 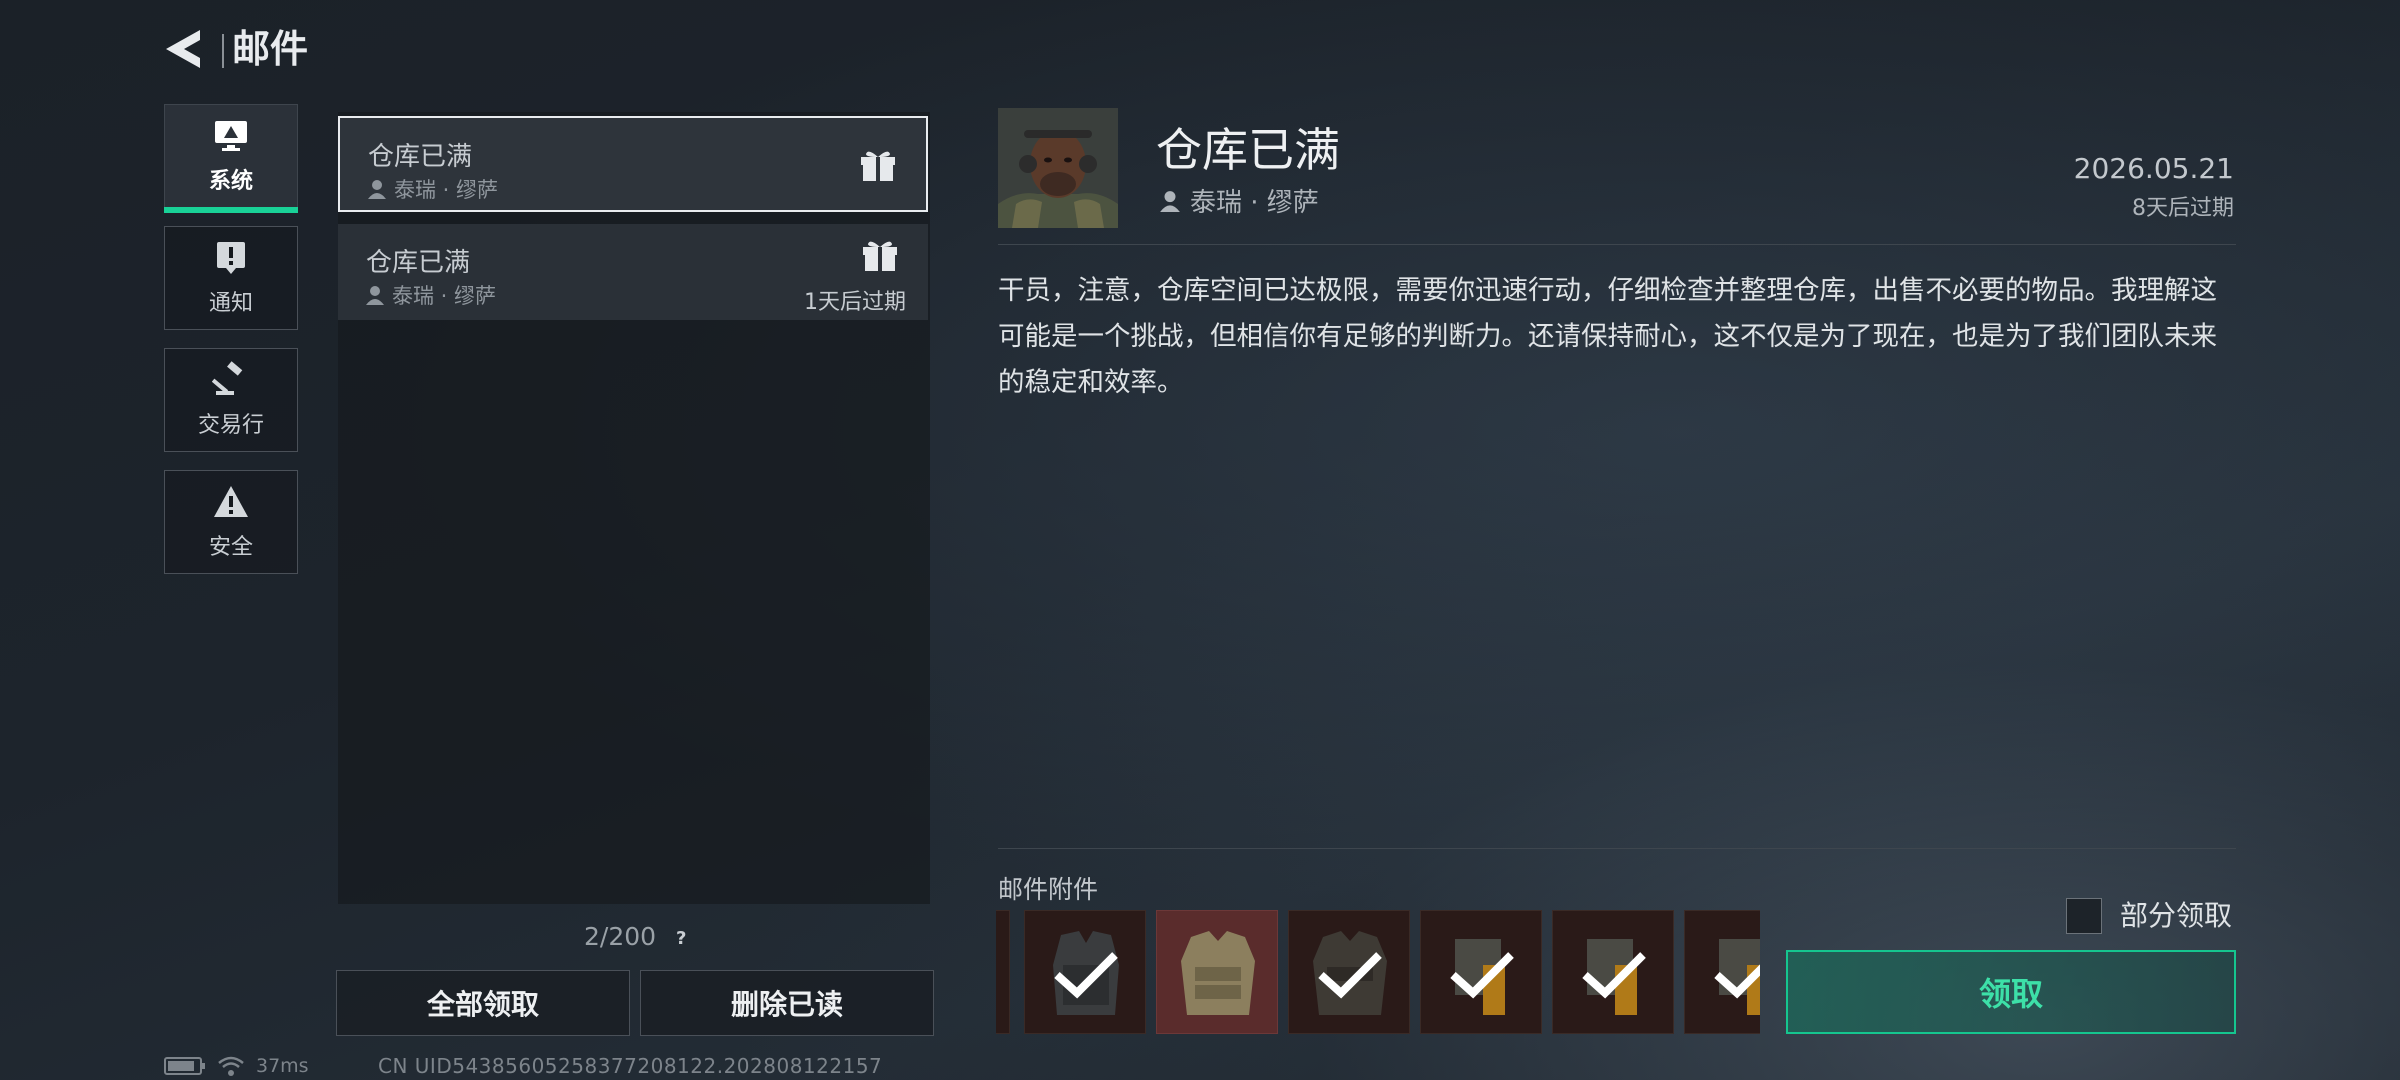 What do you see at coordinates (230, 181) in the screenshot?
I see `tab-label: 系统` at bounding box center [230, 181].